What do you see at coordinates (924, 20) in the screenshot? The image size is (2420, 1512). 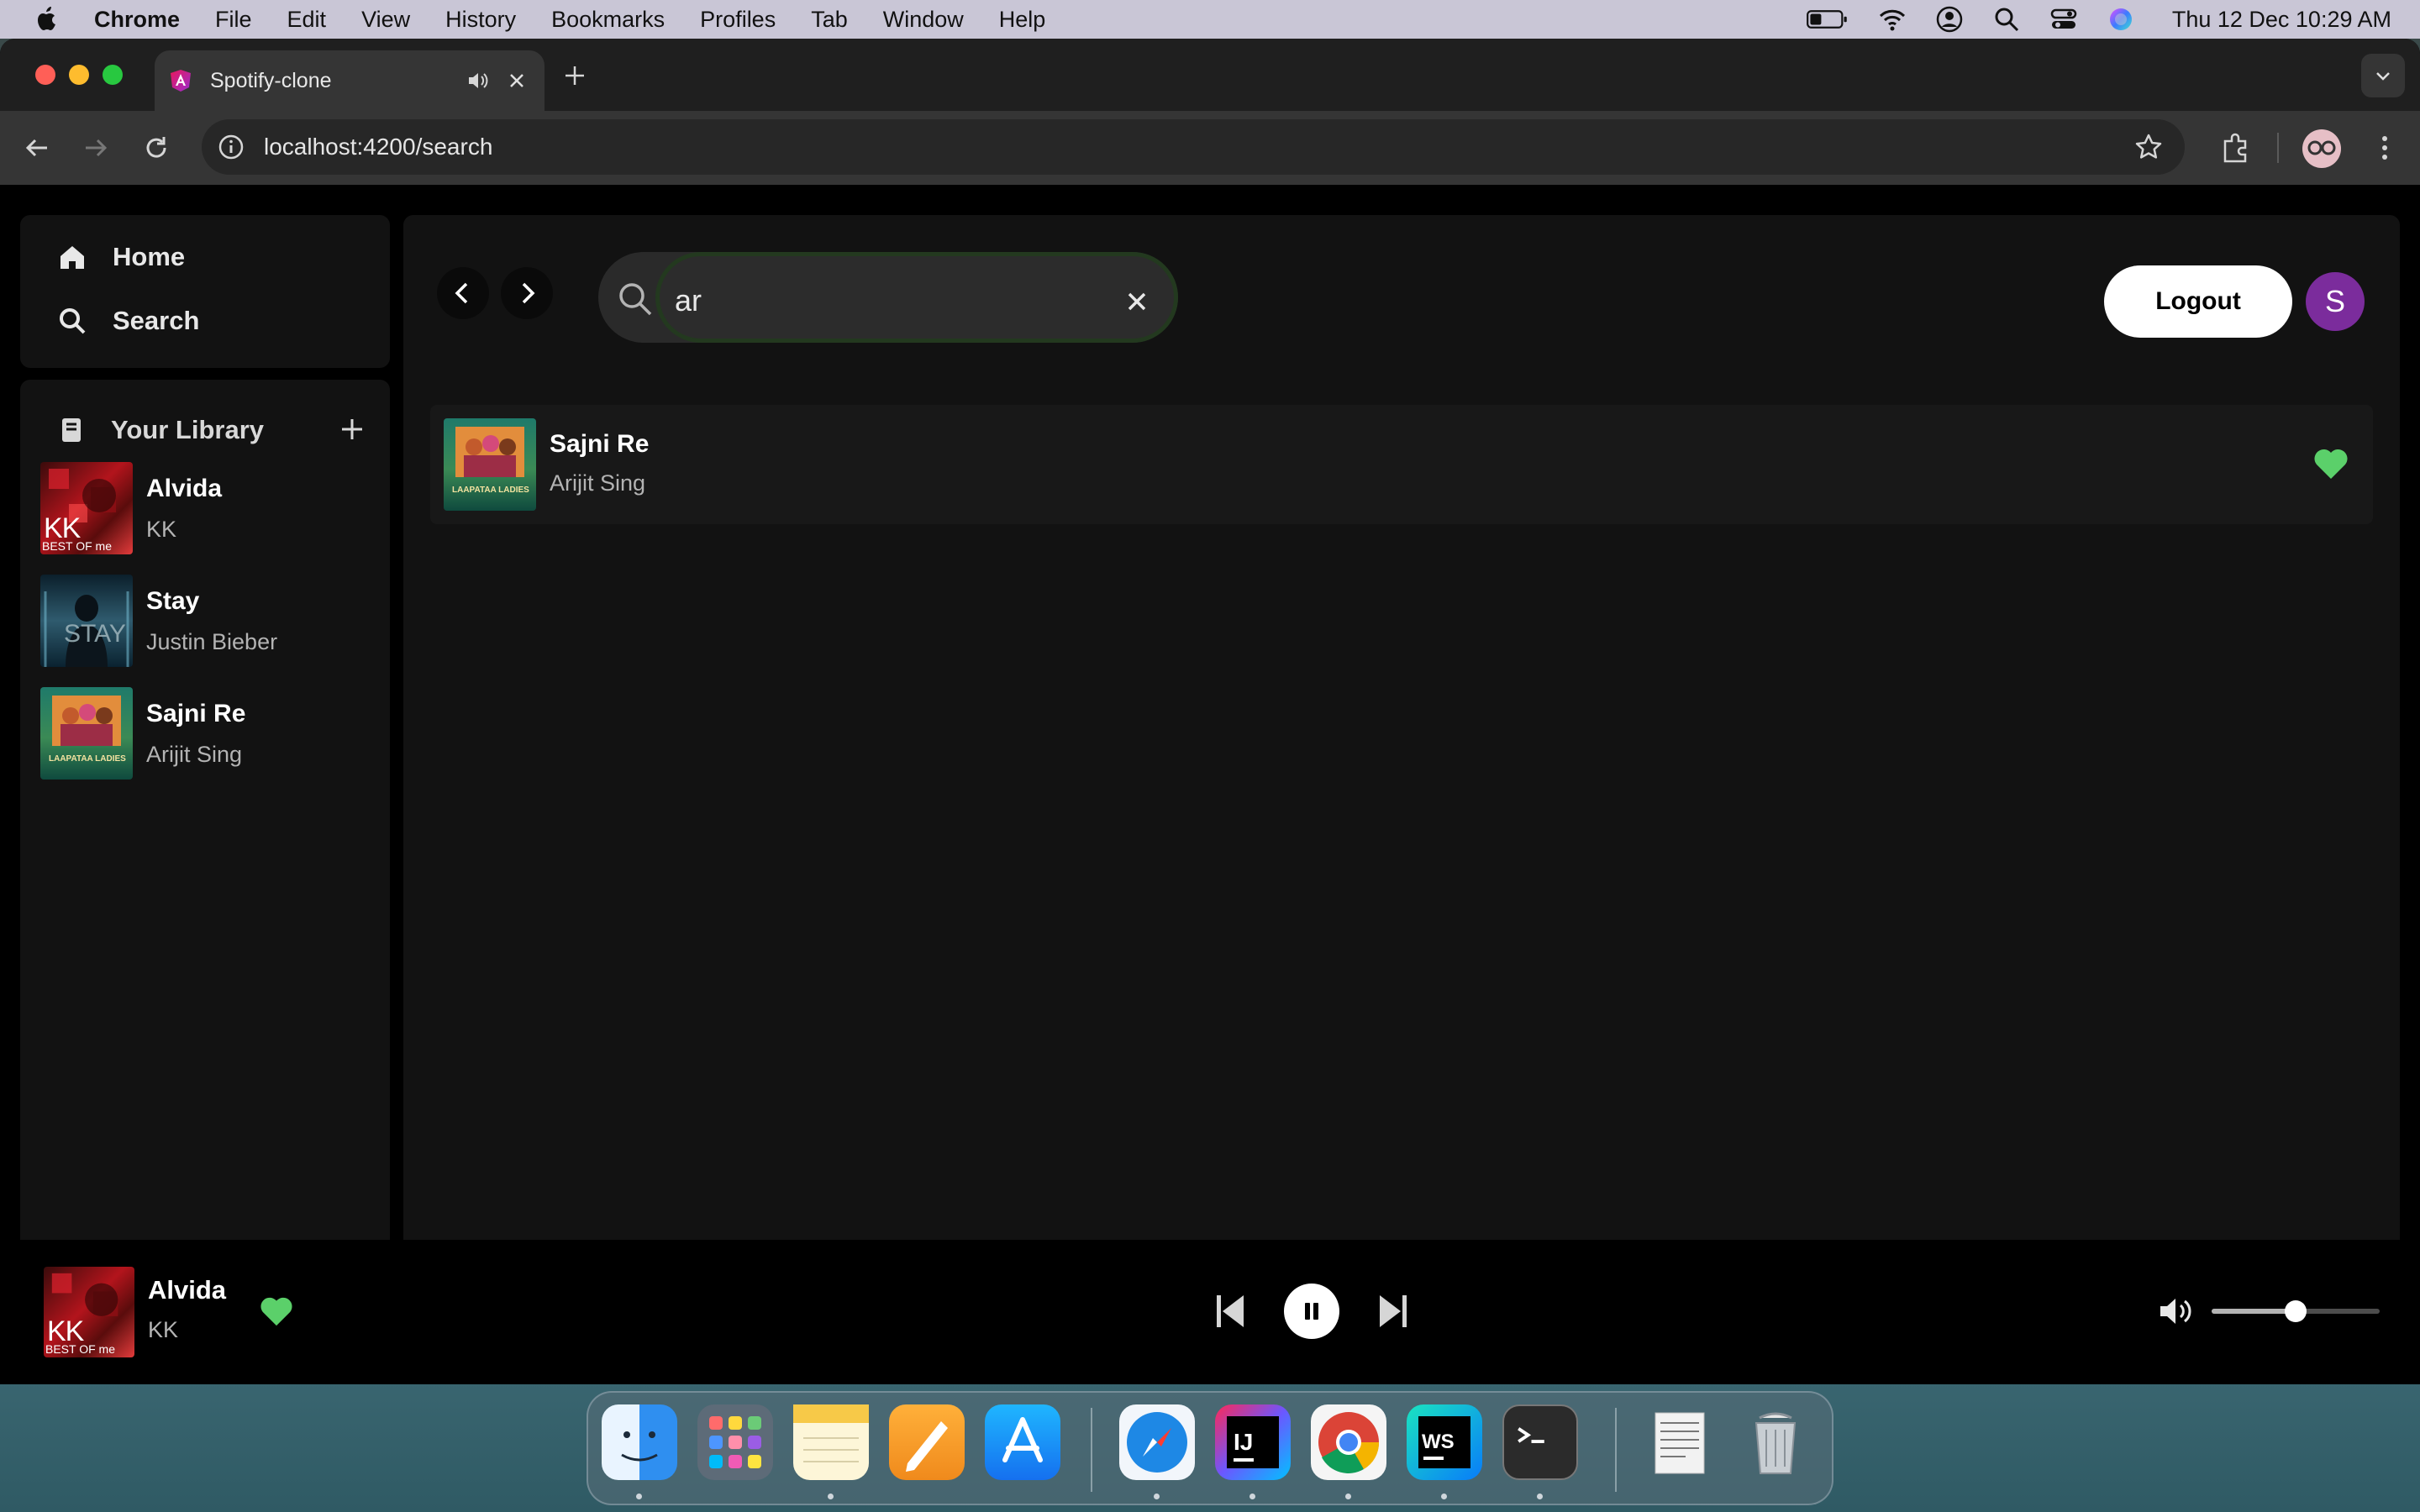 I see `menu-window: Window` at bounding box center [924, 20].